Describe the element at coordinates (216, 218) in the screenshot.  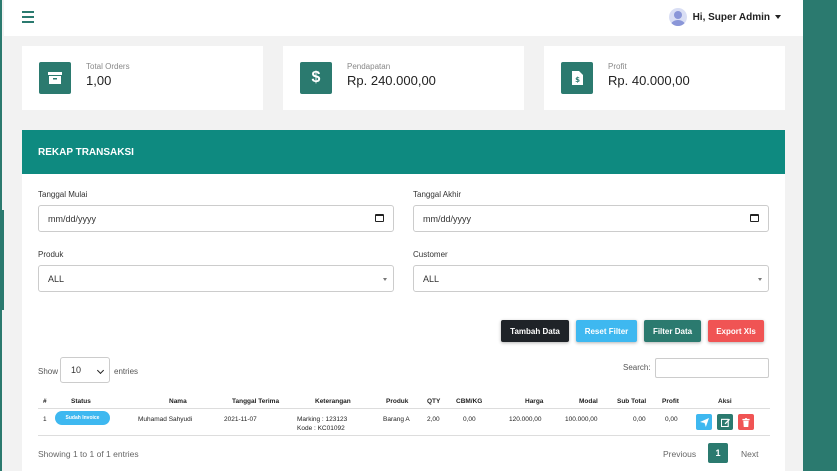
I see `start-date-input: mm/dd/yyyy` at that location.